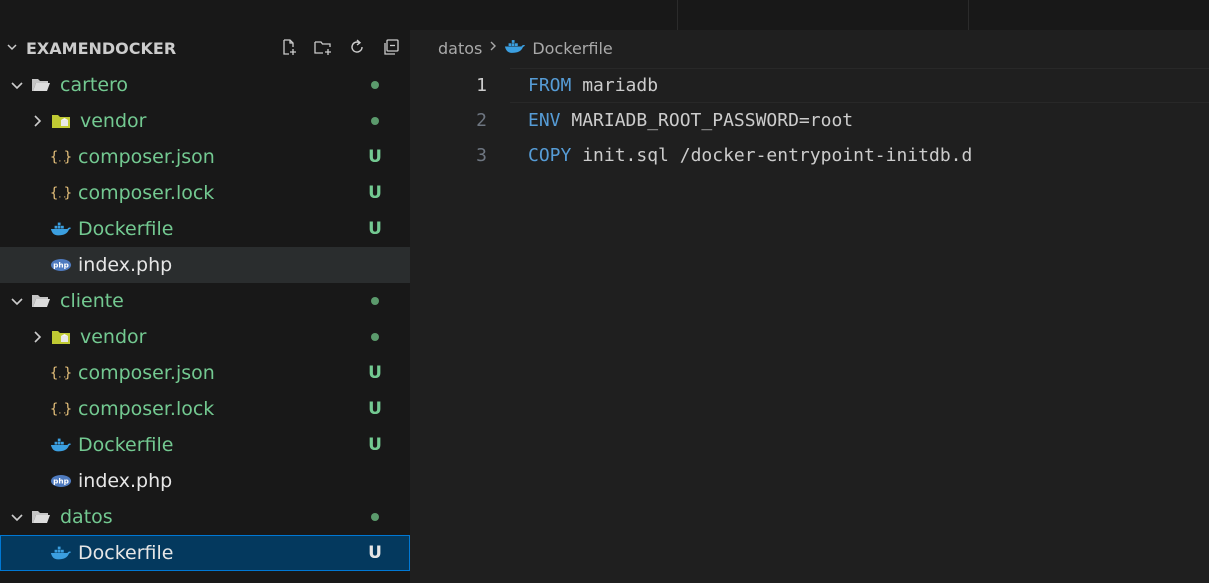 The height and width of the screenshot is (583, 1209). I want to click on refresh-icon, so click(357, 47).